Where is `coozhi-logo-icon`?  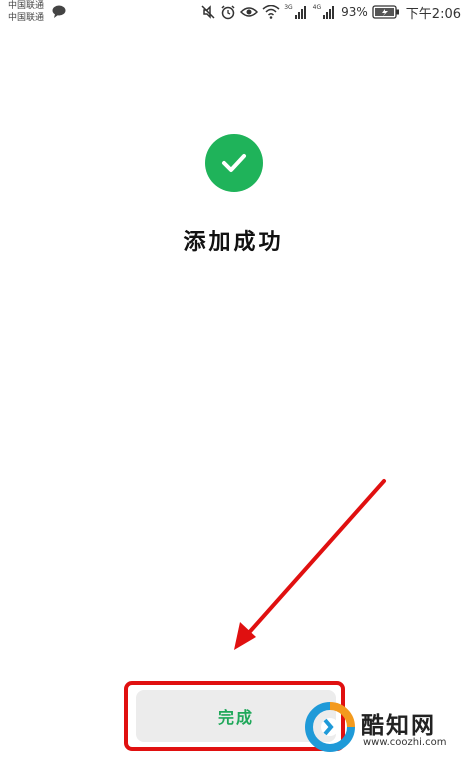 coozhi-logo-icon is located at coordinates (330, 727).